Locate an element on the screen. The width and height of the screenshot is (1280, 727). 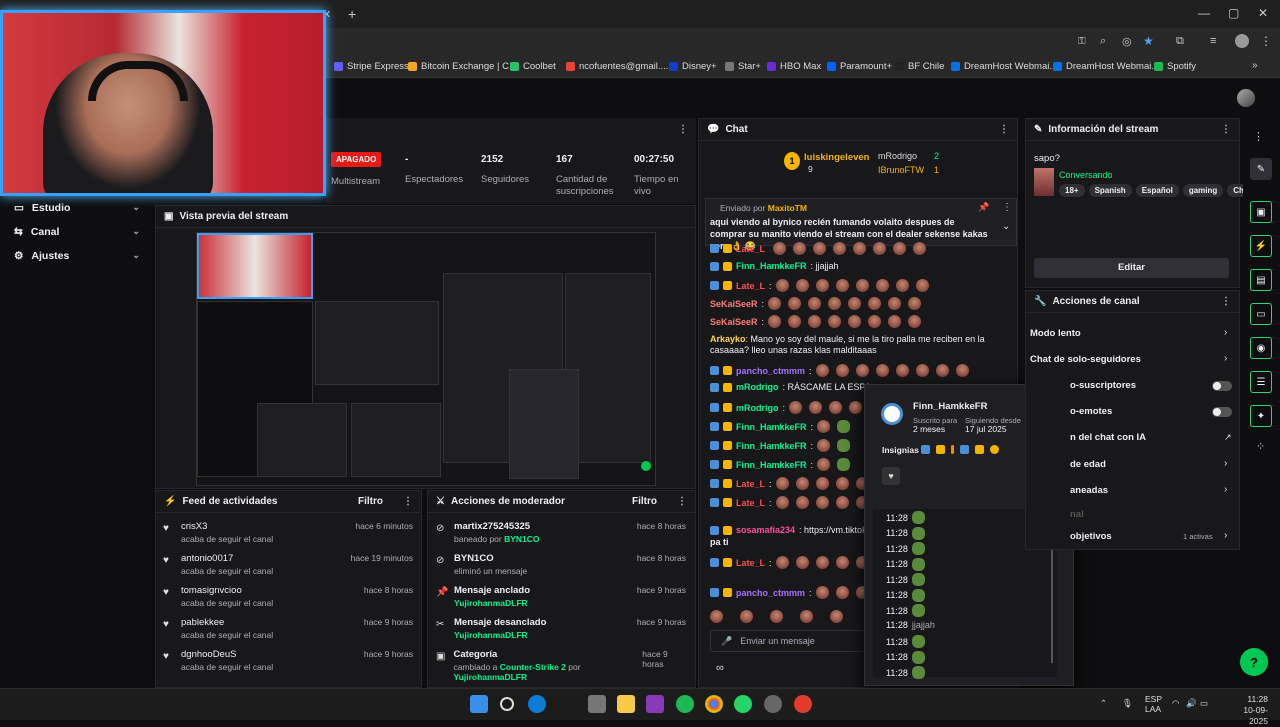
chat-message: SeKaiSeeR: is located at coordinates (817, 321).